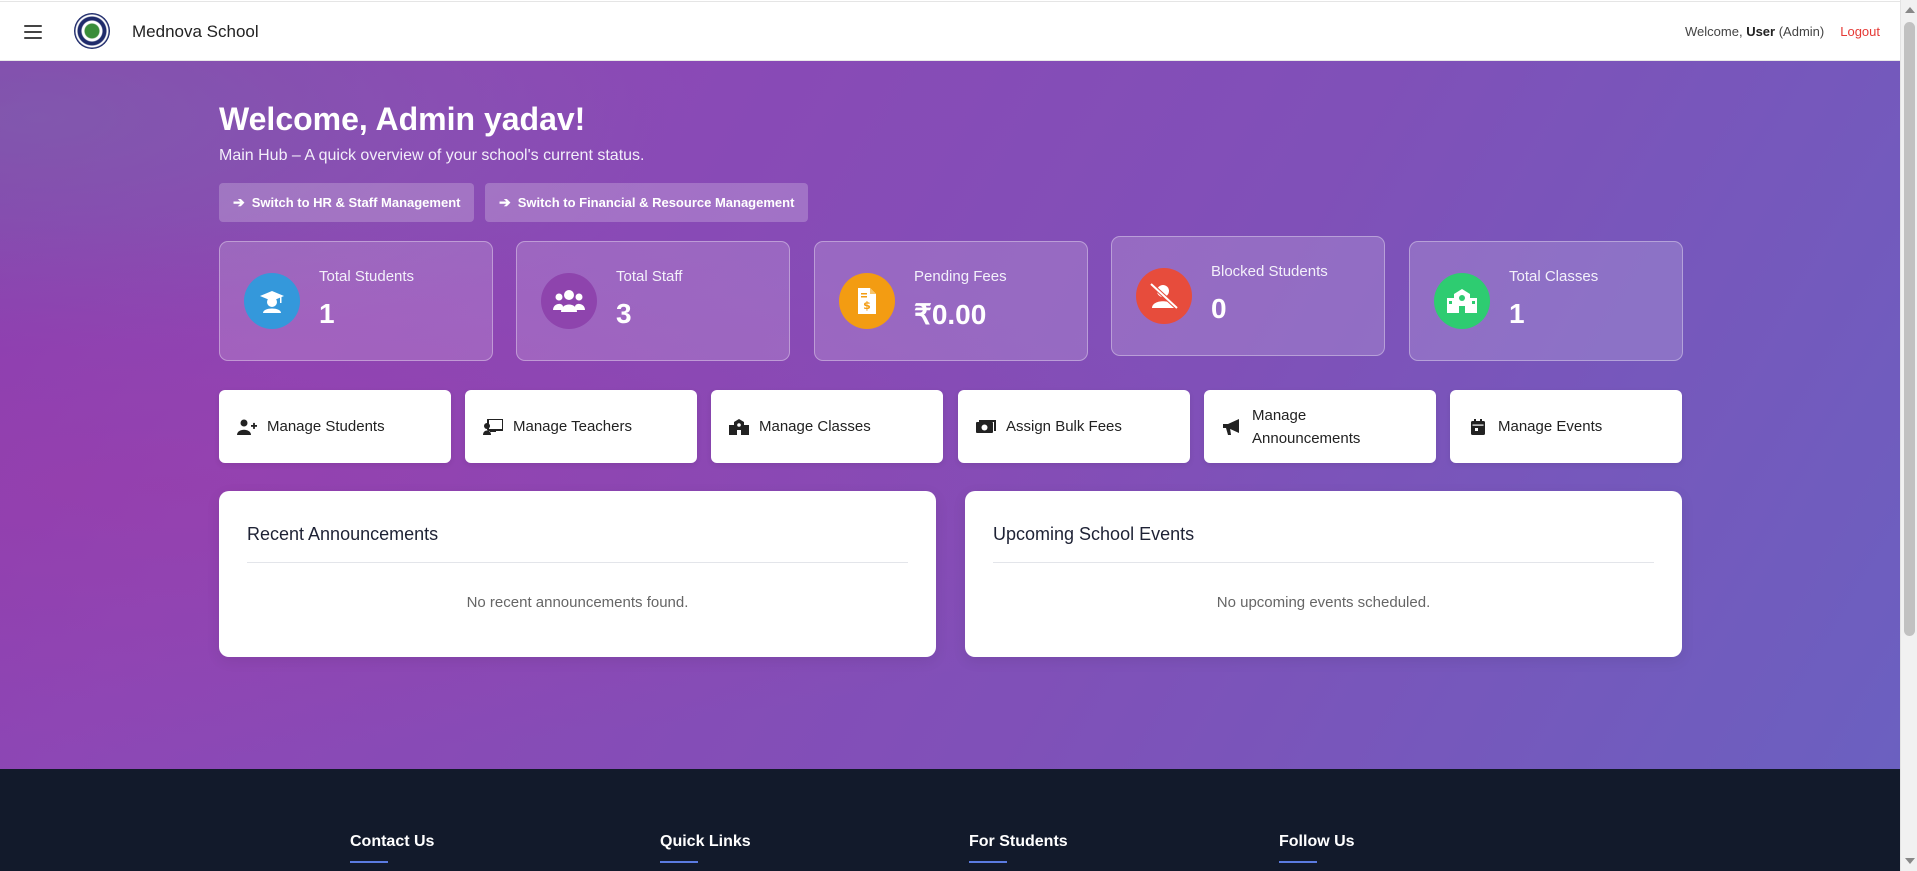 This screenshot has width=1917, height=871. I want to click on school-logo, so click(92, 31).